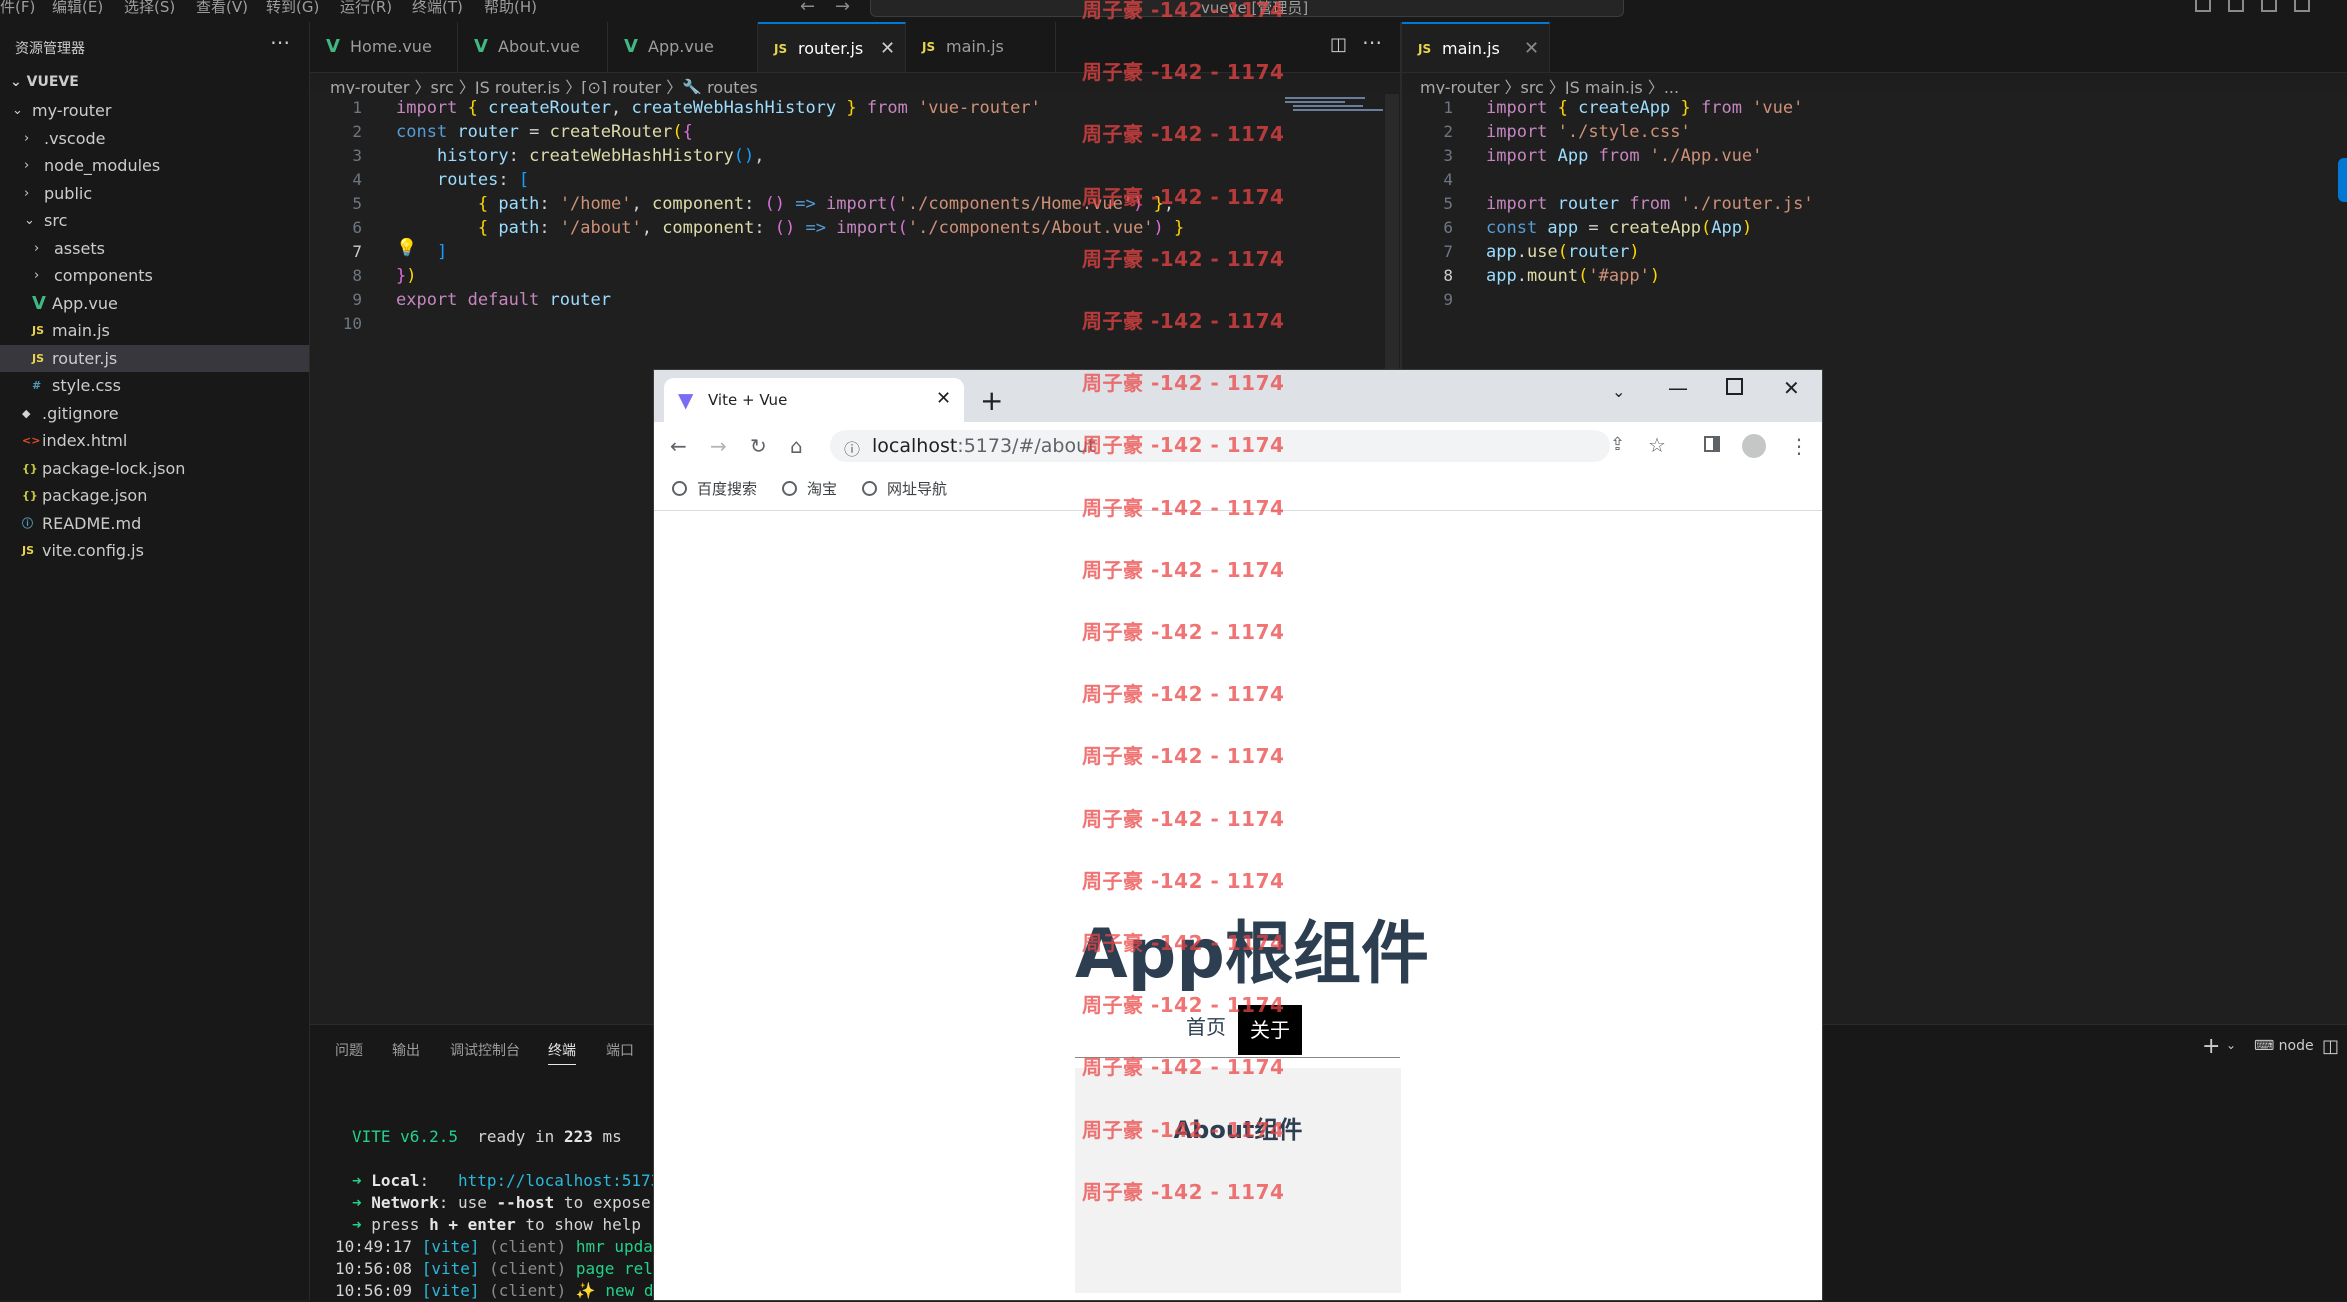  What do you see at coordinates (1338, 44) in the screenshot?
I see `split-editor-icon: ◫` at bounding box center [1338, 44].